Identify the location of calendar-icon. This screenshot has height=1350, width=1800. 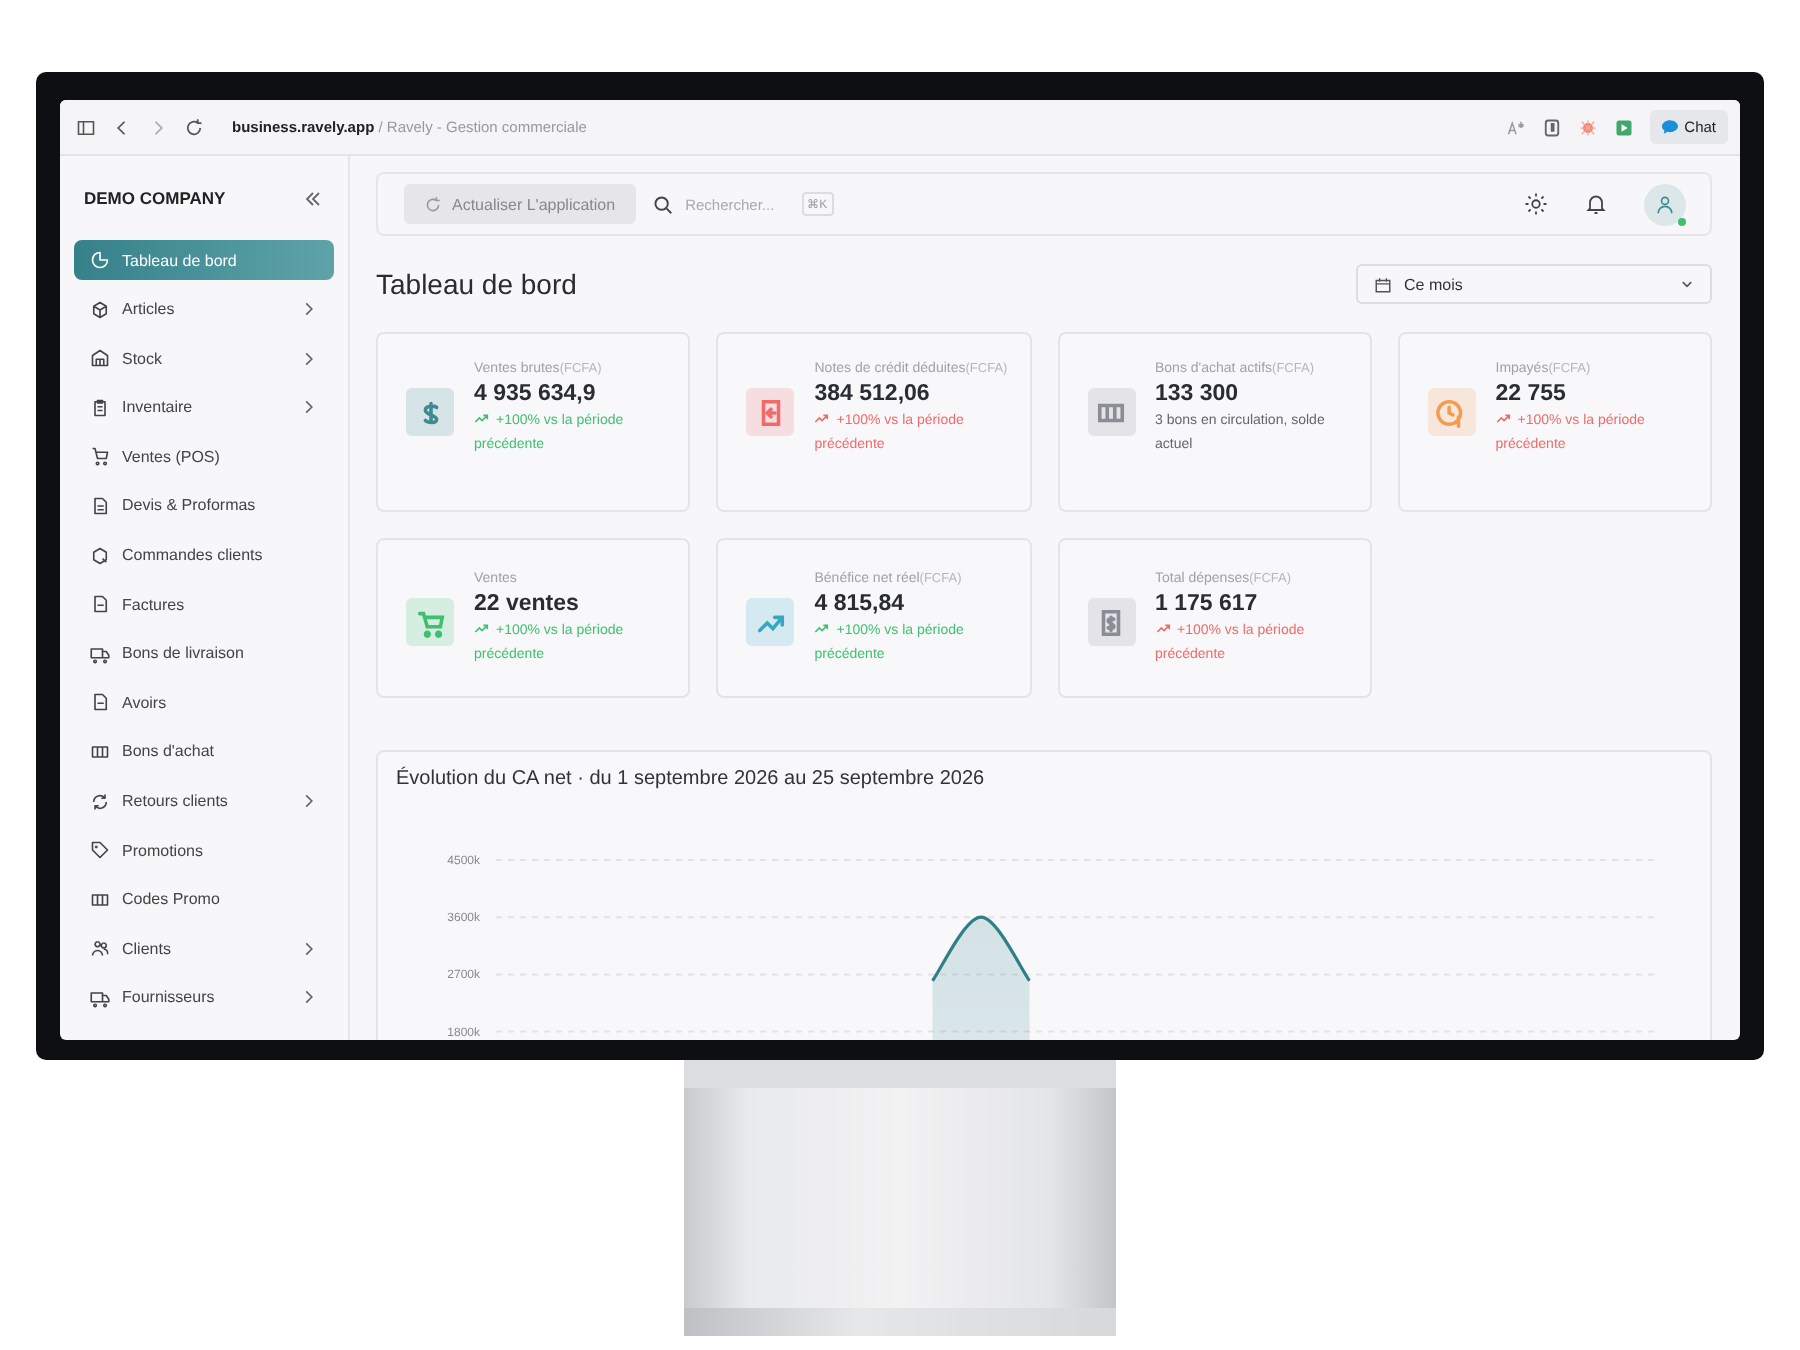
(1383, 284).